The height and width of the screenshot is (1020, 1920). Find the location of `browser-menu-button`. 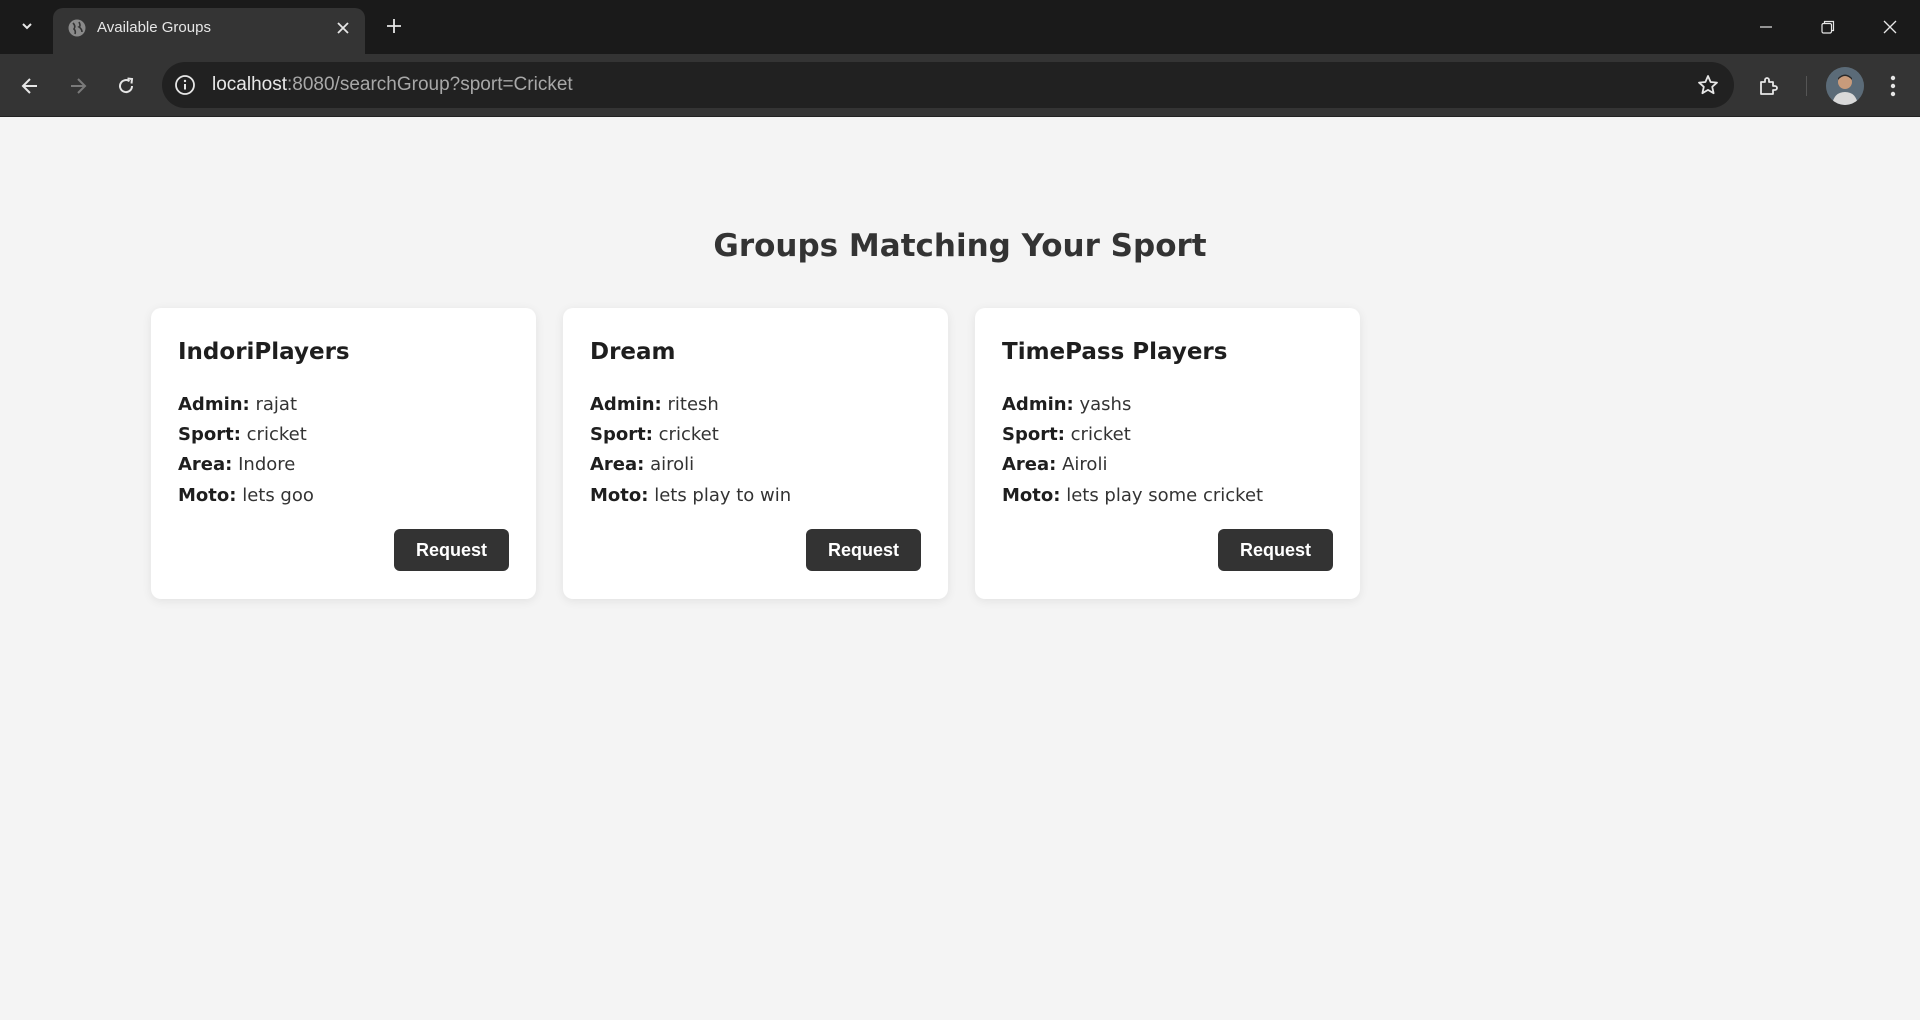

browser-menu-button is located at coordinates (1893, 86).